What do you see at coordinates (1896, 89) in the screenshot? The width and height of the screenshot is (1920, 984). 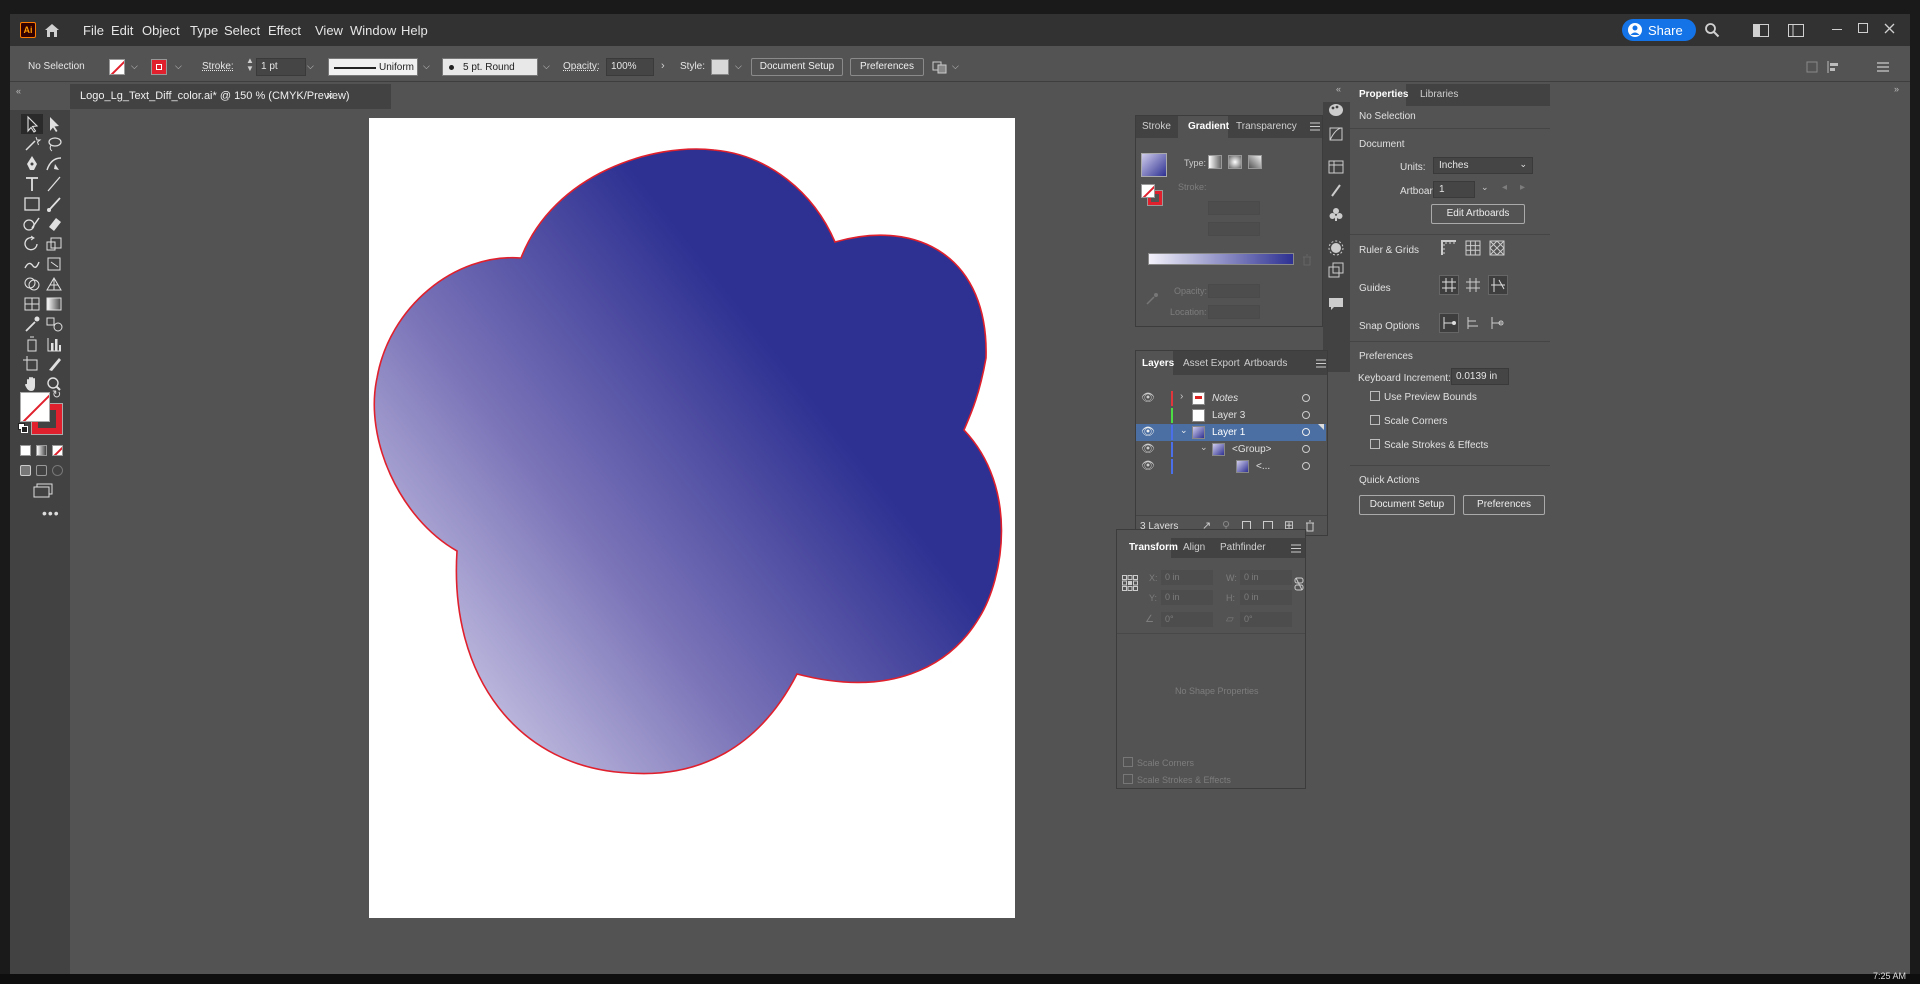 I see `properties-collapse-icon: »` at bounding box center [1896, 89].